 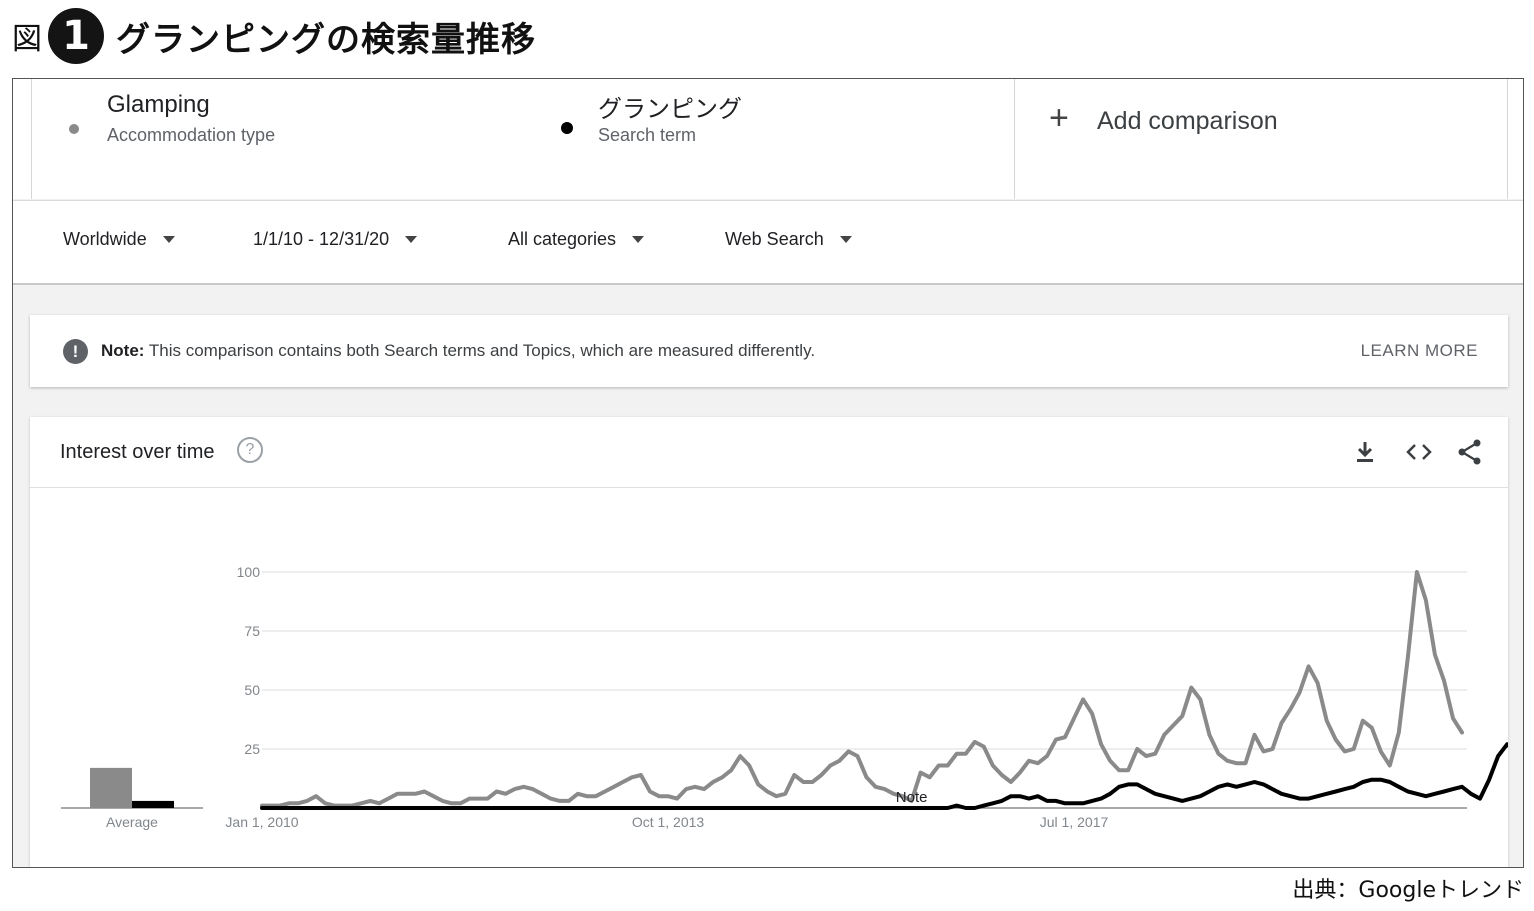 I want to click on y-tick-label: 25, so click(x=252, y=749).